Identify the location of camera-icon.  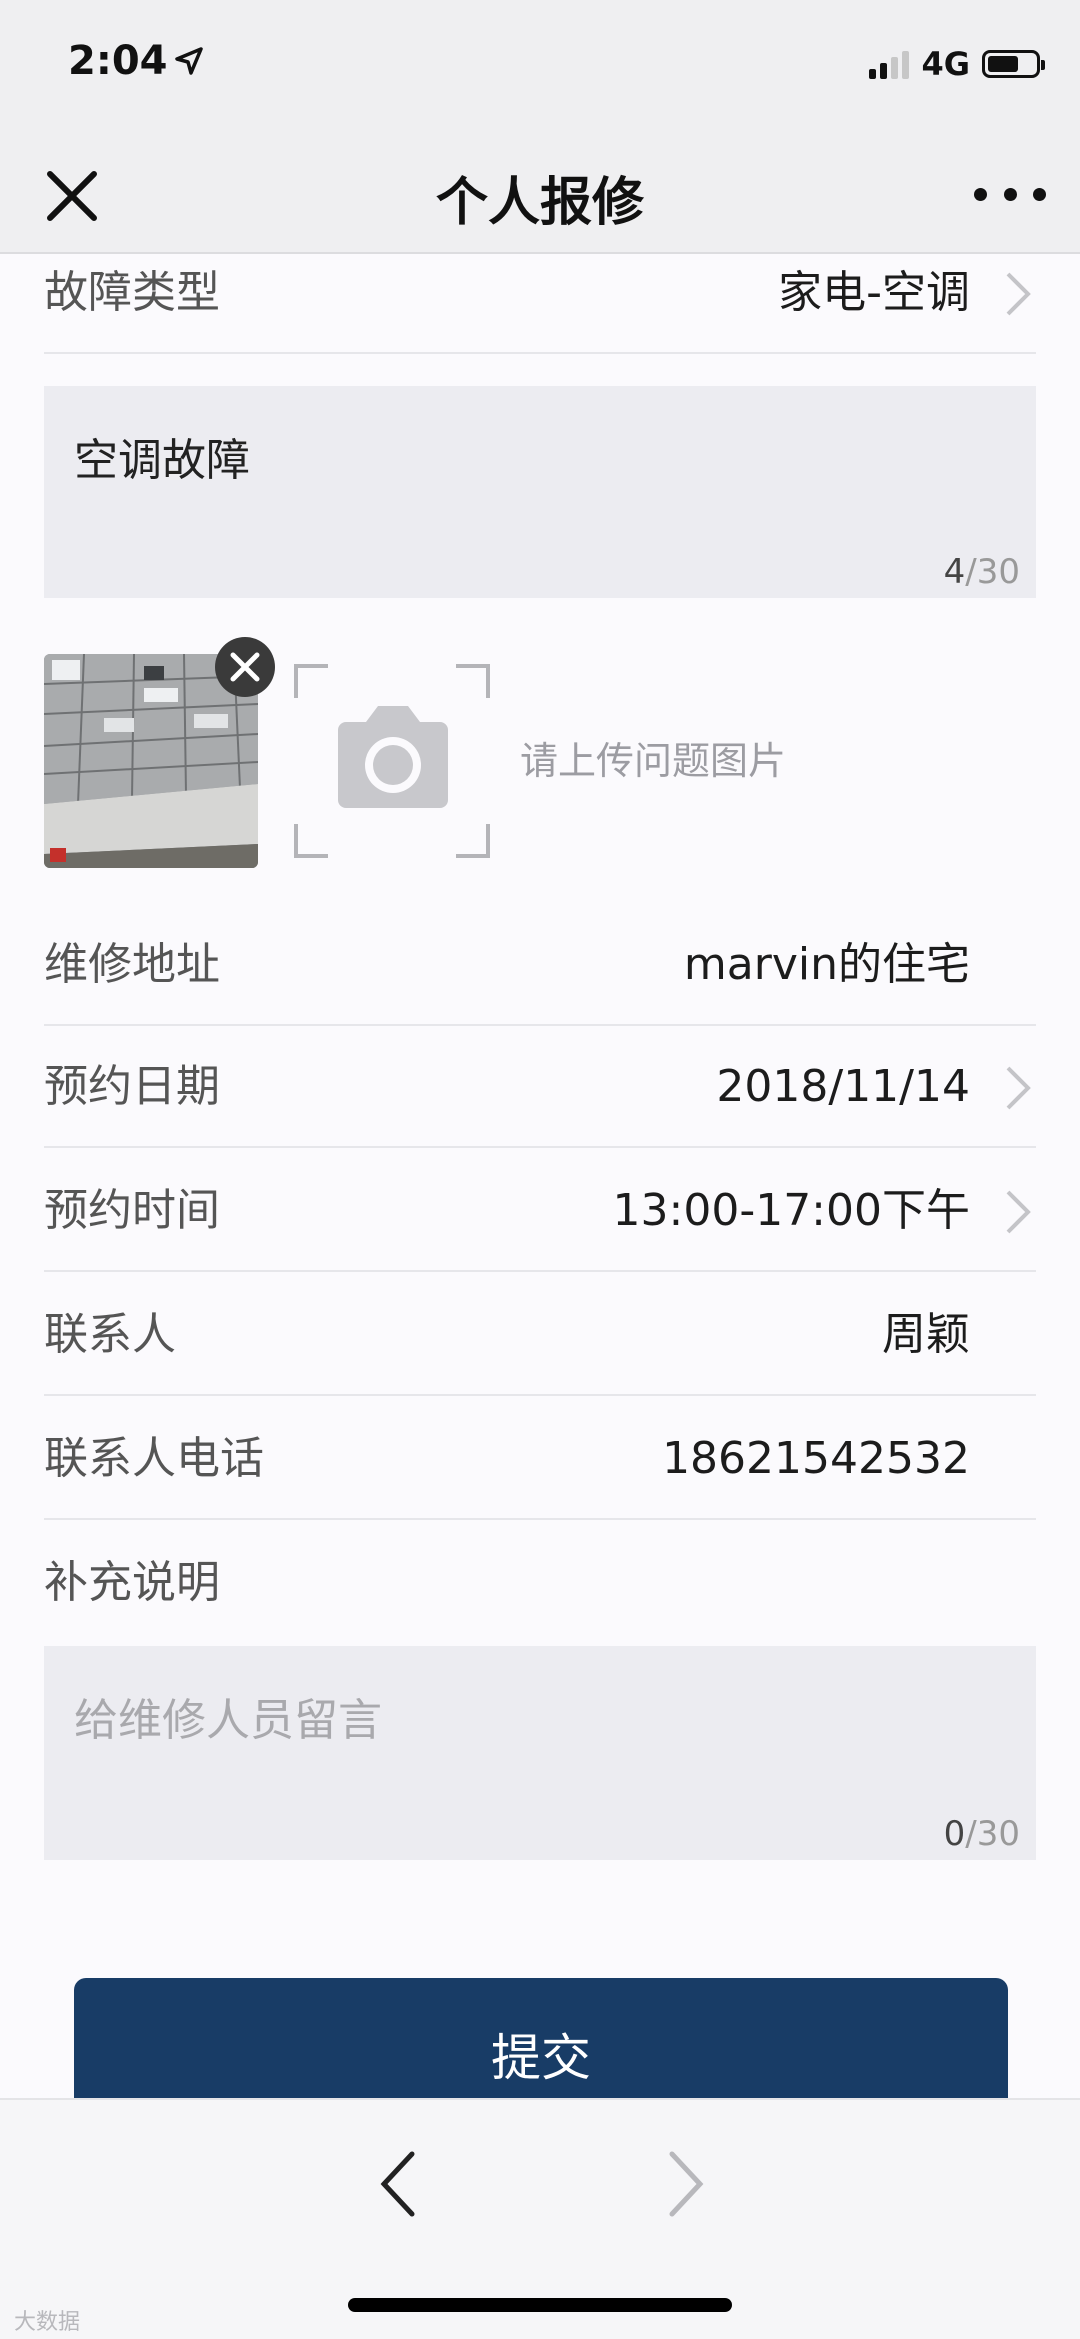
(392, 761).